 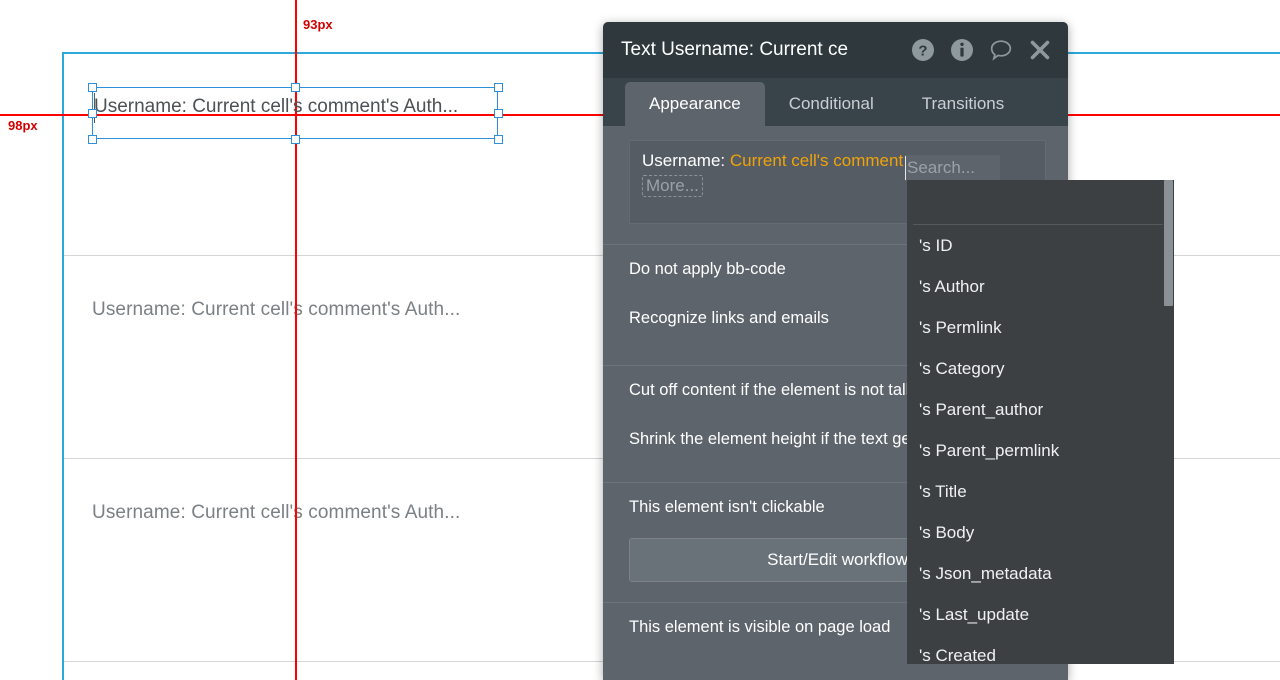 What do you see at coordinates (695, 104) in the screenshot?
I see `tab-appearance: Appearance` at bounding box center [695, 104].